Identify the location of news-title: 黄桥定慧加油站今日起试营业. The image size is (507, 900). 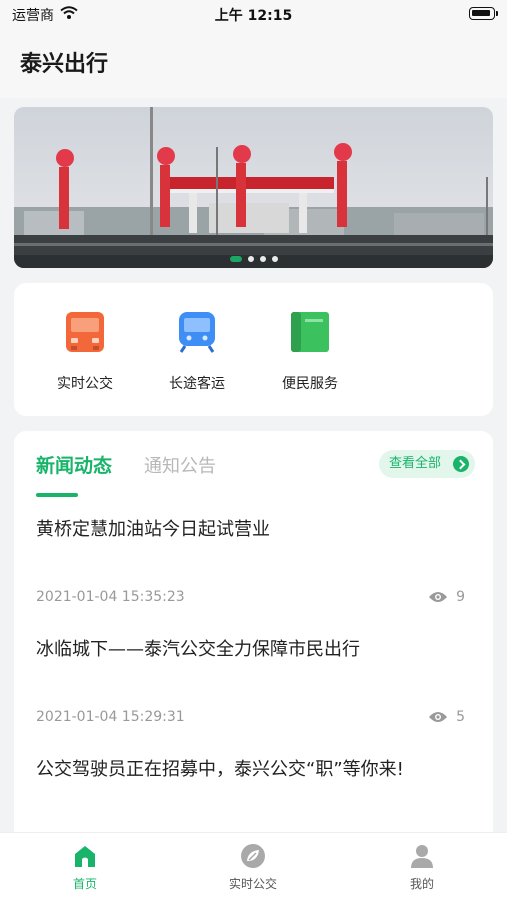
(153, 529).